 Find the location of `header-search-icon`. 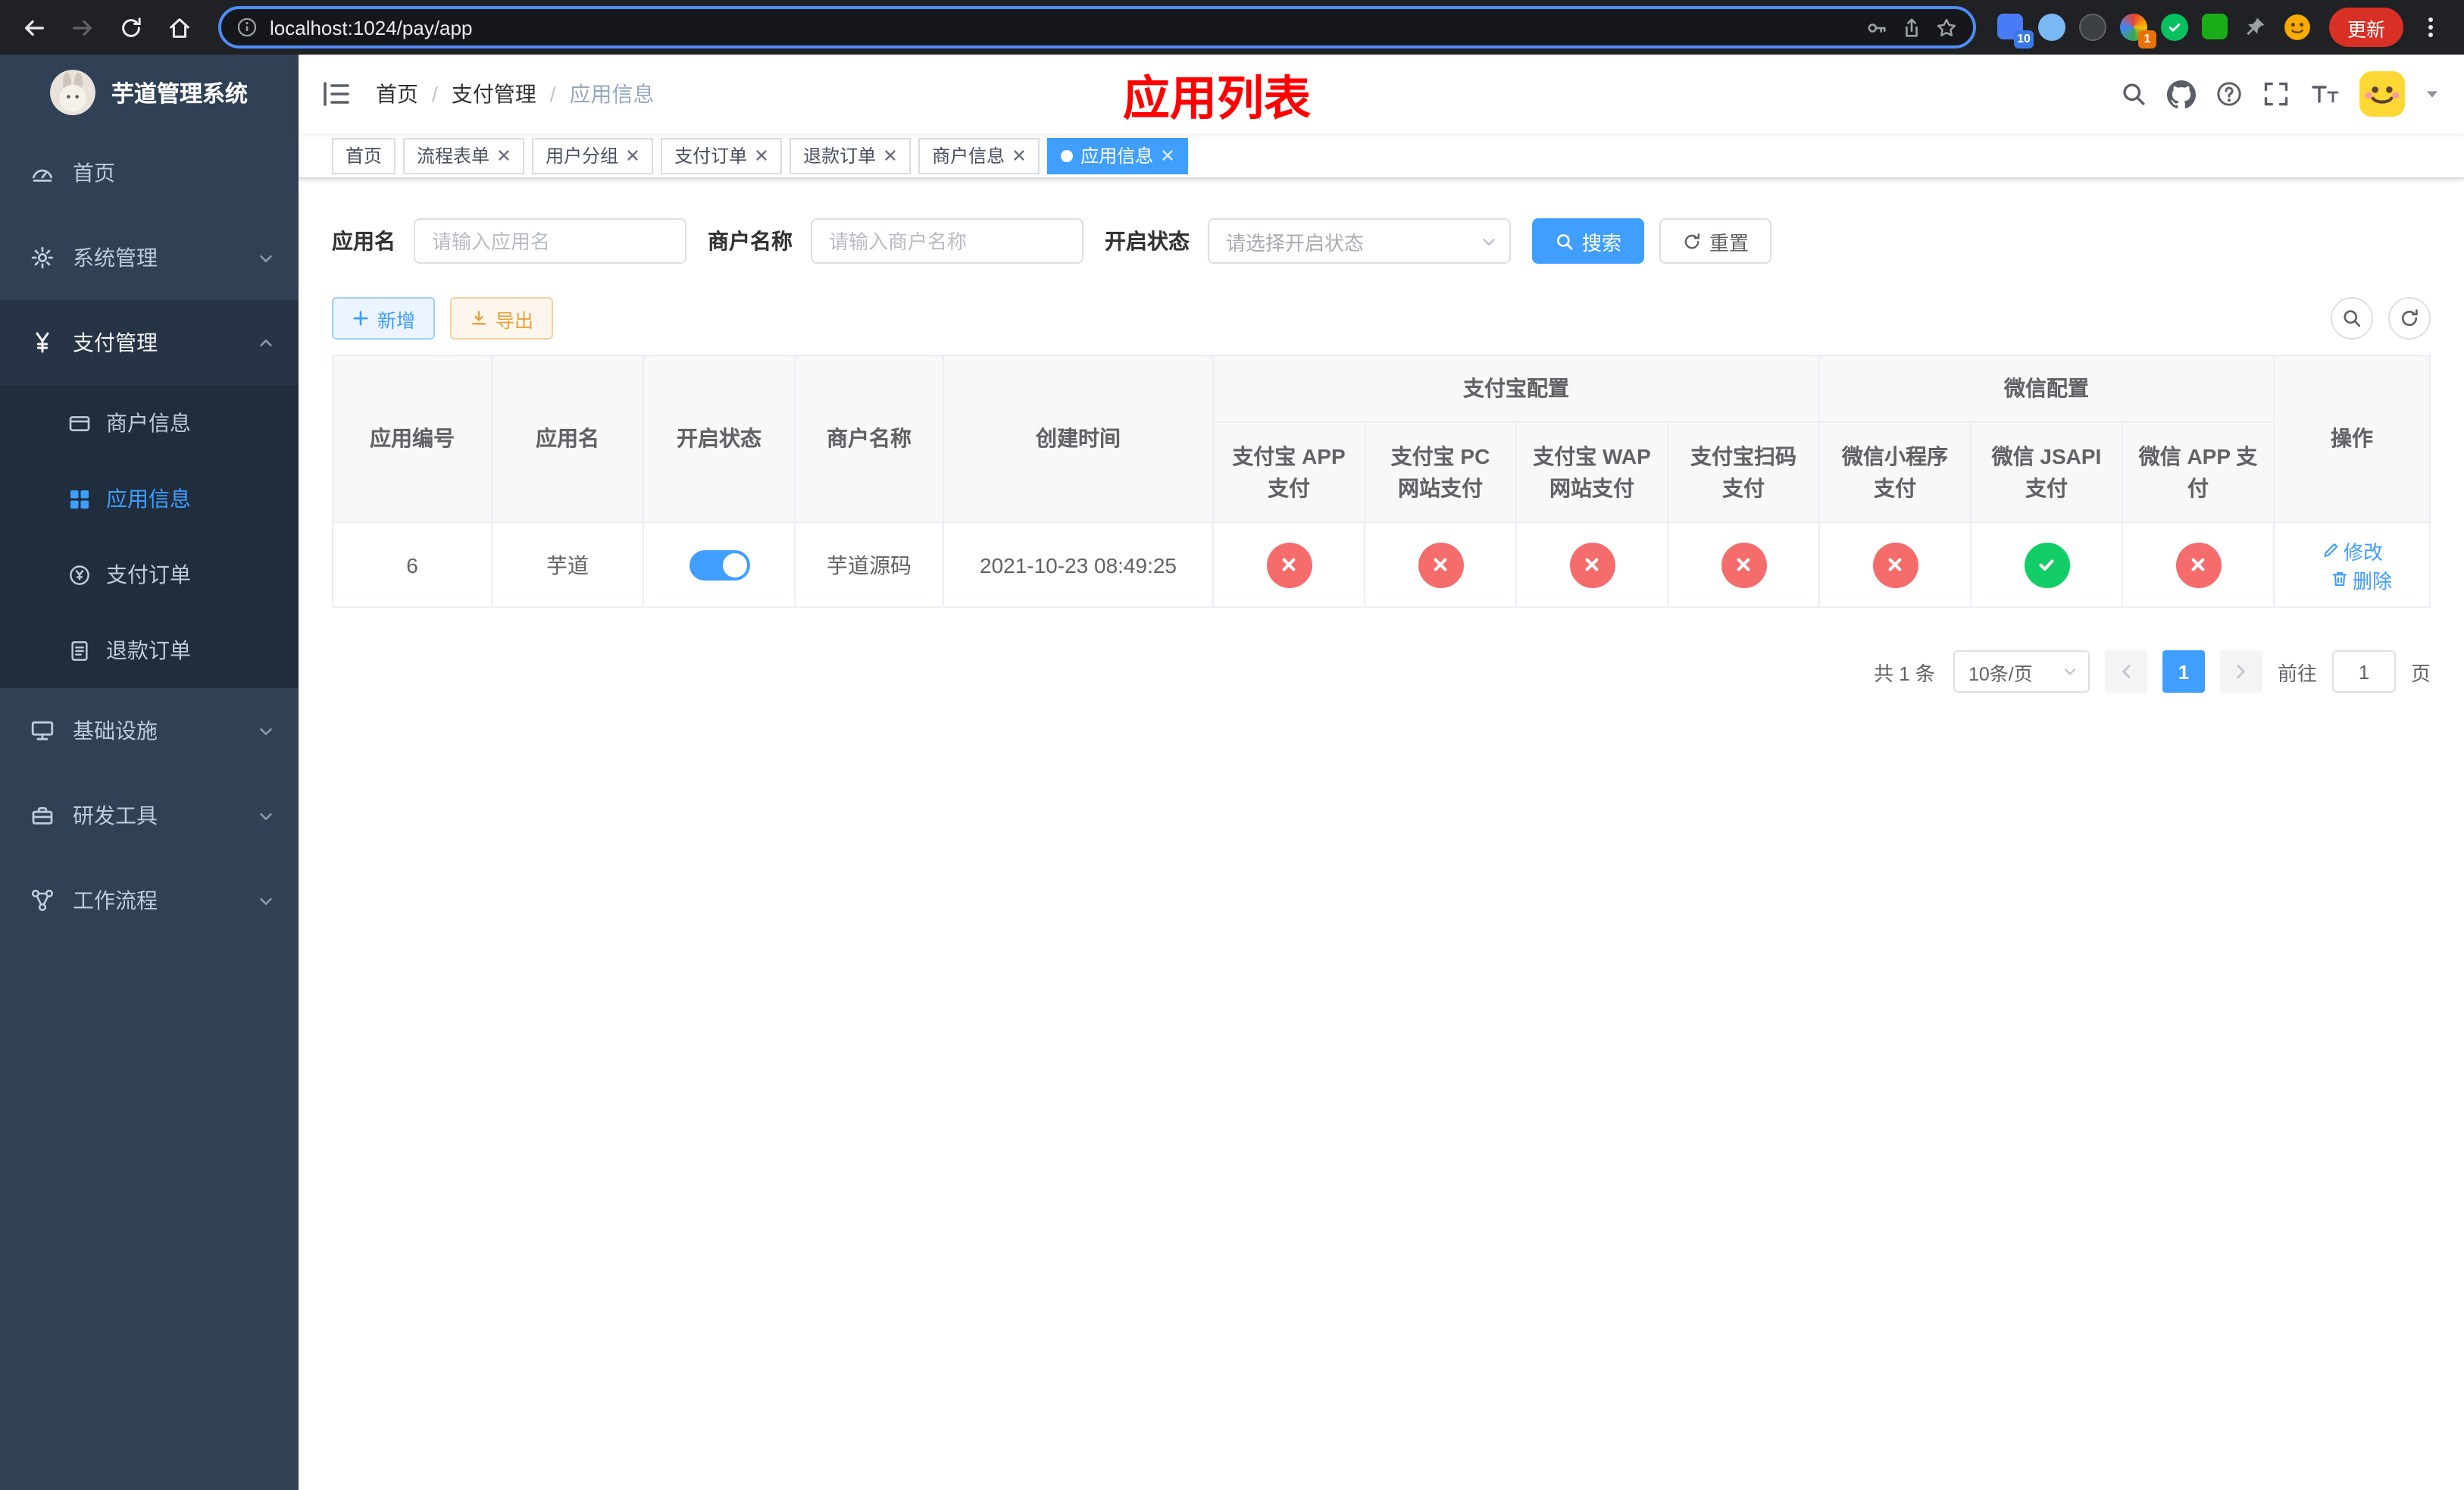

header-search-icon is located at coordinates (2133, 94).